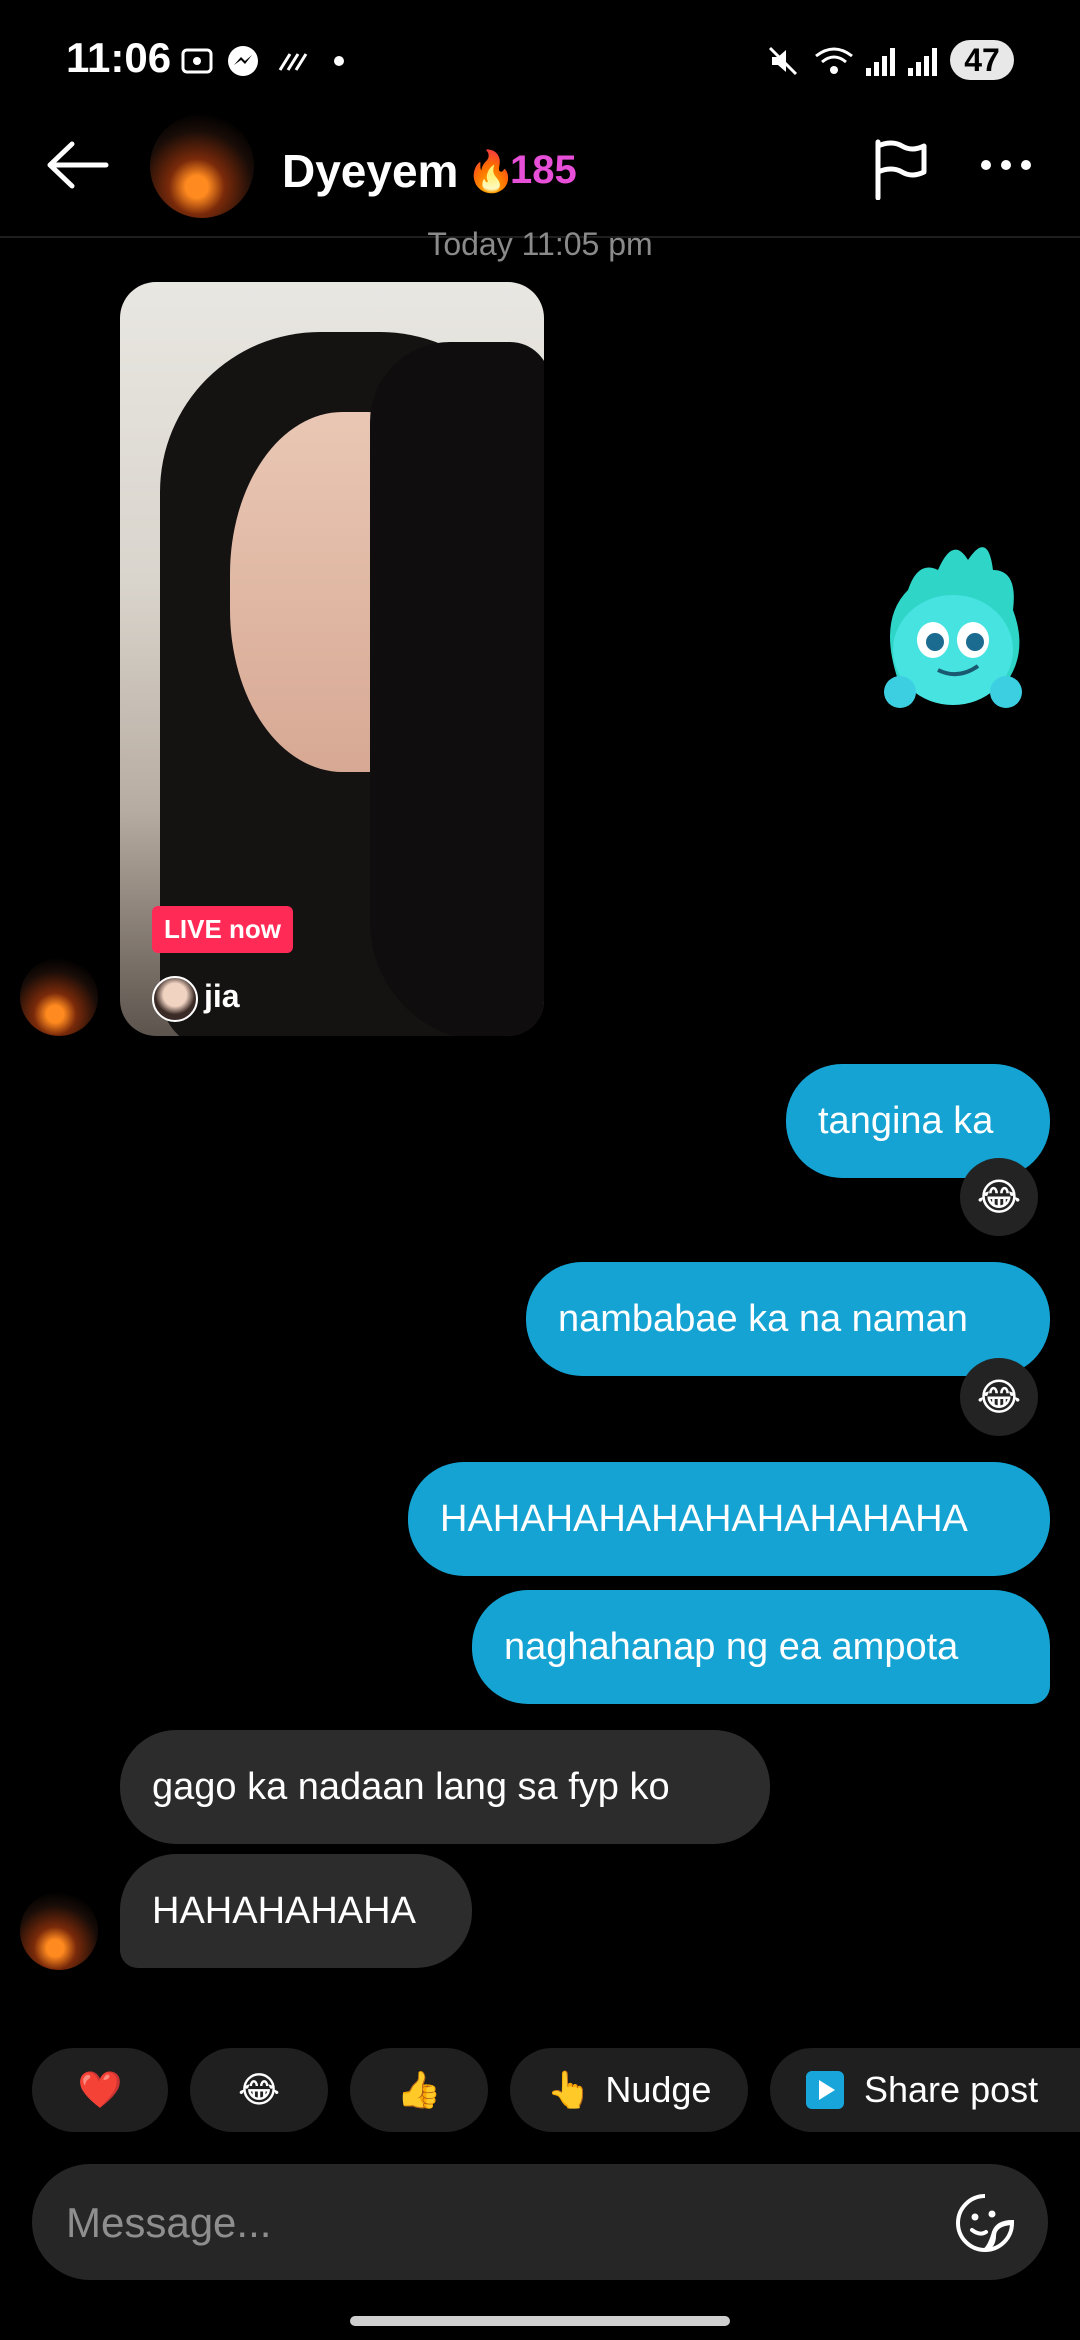 The width and height of the screenshot is (1080, 2340). I want to click on quick-reply-thumbs-up: 👍, so click(419, 2090).